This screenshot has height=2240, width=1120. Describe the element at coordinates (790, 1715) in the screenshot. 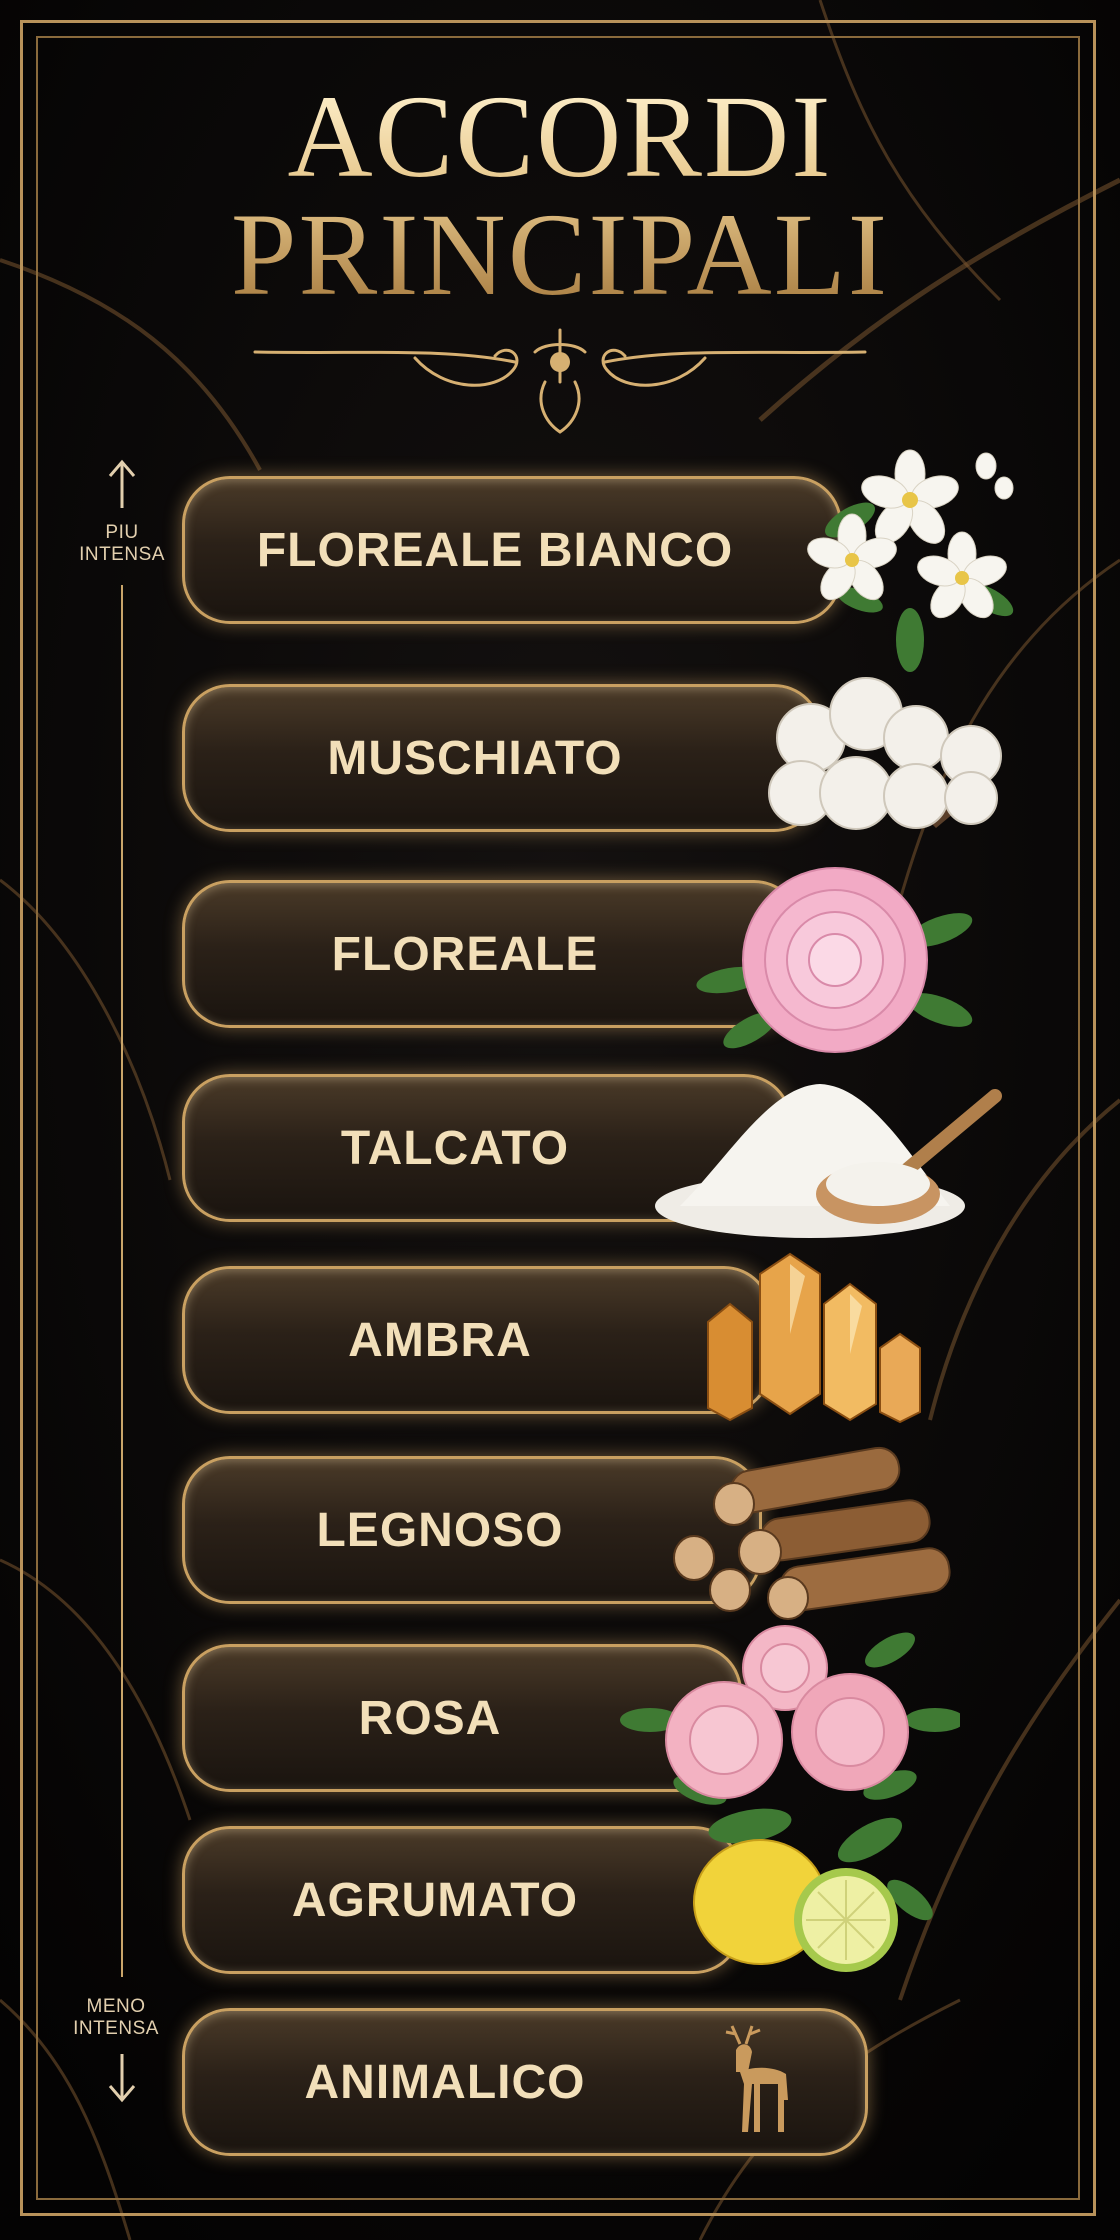

I see `roses-icon` at that location.